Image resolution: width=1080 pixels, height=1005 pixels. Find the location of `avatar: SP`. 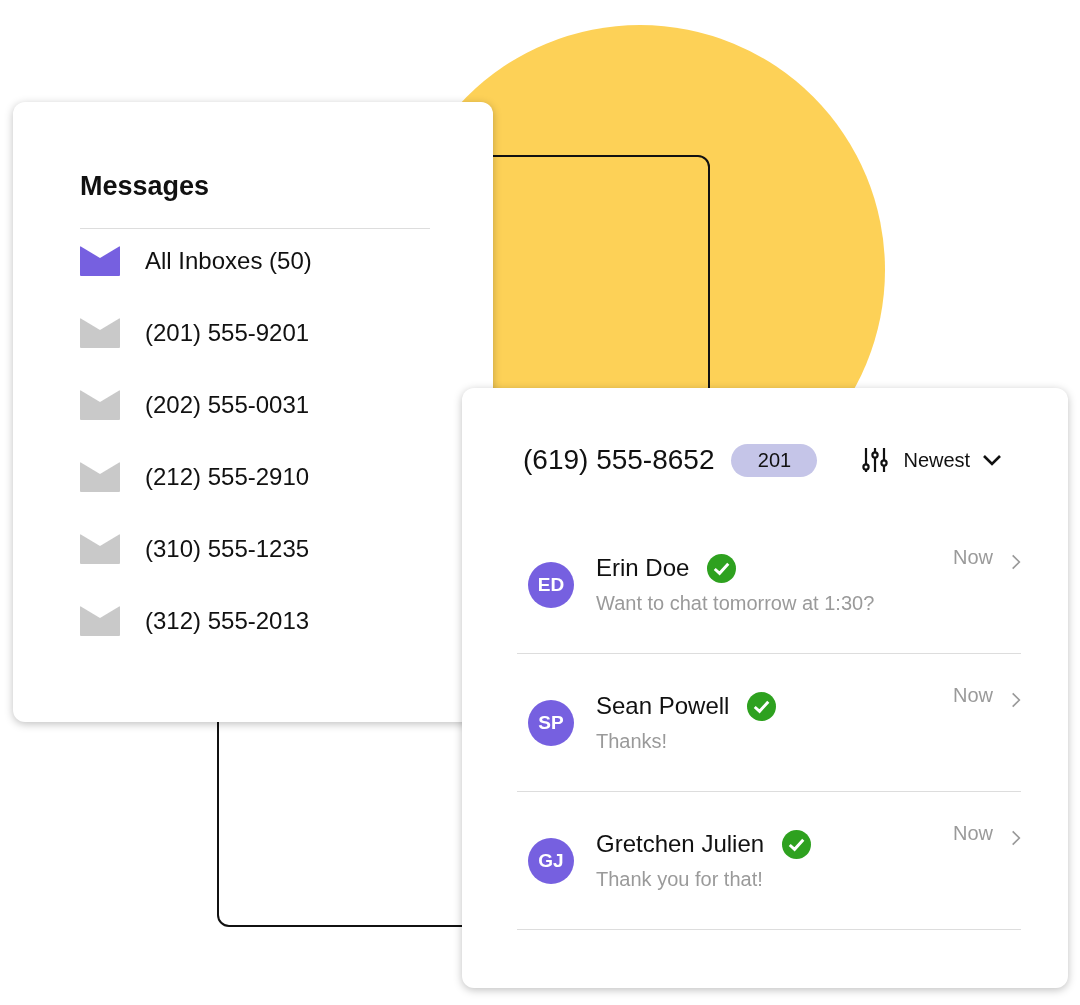

avatar: SP is located at coordinates (551, 722).